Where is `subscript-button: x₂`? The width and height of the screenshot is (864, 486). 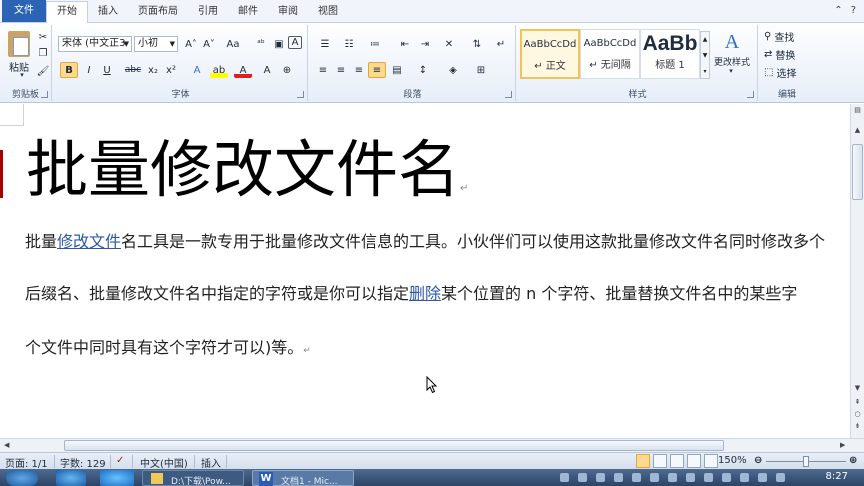 subscript-button: x₂ is located at coordinates (153, 70).